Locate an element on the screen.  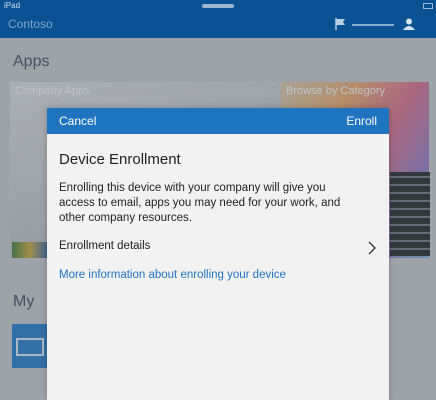
battery-icon is located at coordinates (428, 6).